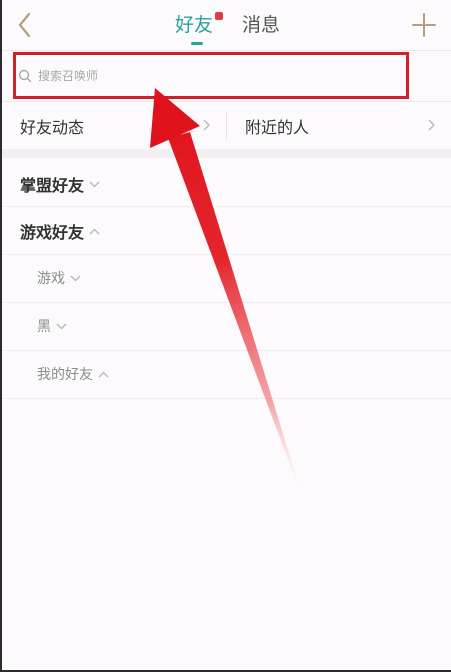 The image size is (451, 672). I want to click on add-friend-button, so click(424, 25).